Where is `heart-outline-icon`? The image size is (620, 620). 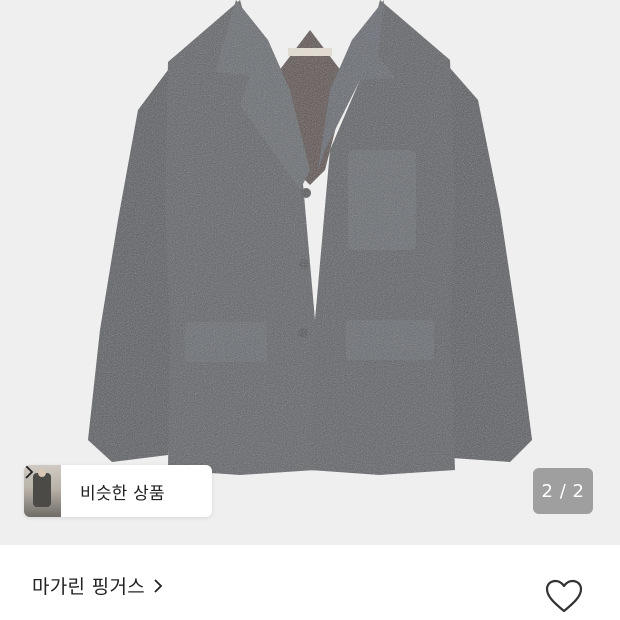
heart-outline-icon is located at coordinates (564, 596).